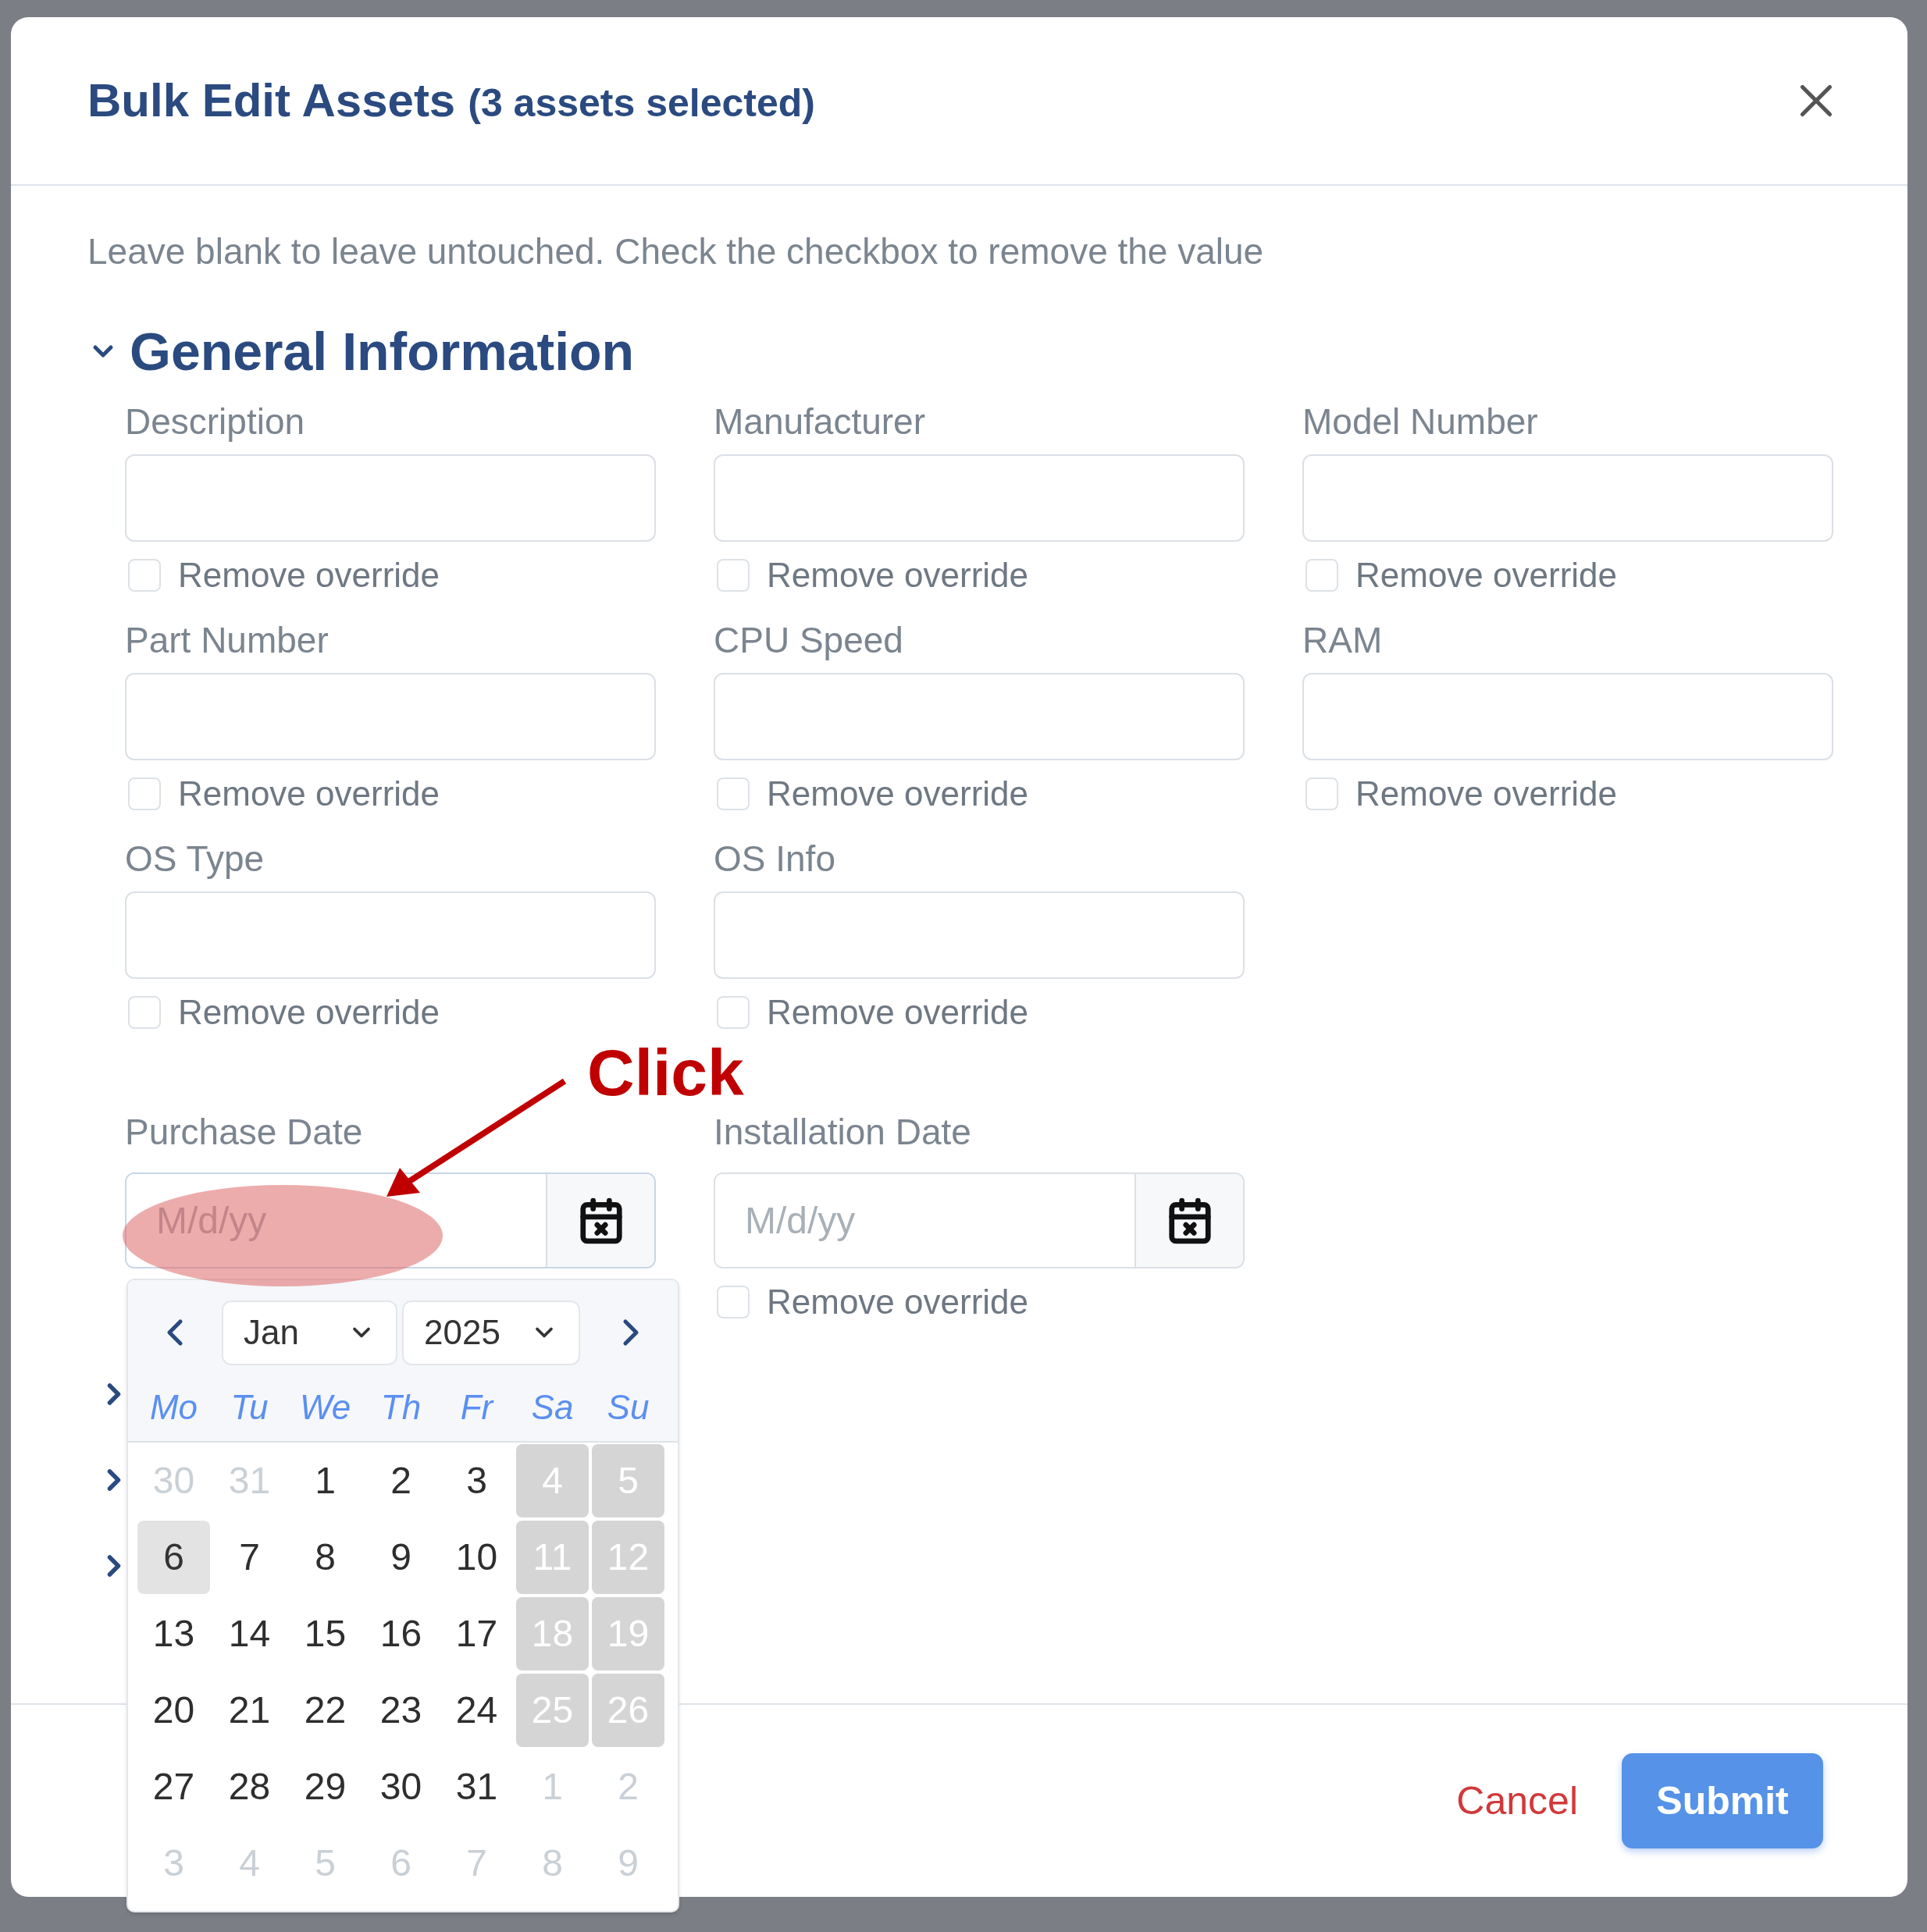 This screenshot has height=1932, width=1927. I want to click on month-select: Jan, so click(309, 1332).